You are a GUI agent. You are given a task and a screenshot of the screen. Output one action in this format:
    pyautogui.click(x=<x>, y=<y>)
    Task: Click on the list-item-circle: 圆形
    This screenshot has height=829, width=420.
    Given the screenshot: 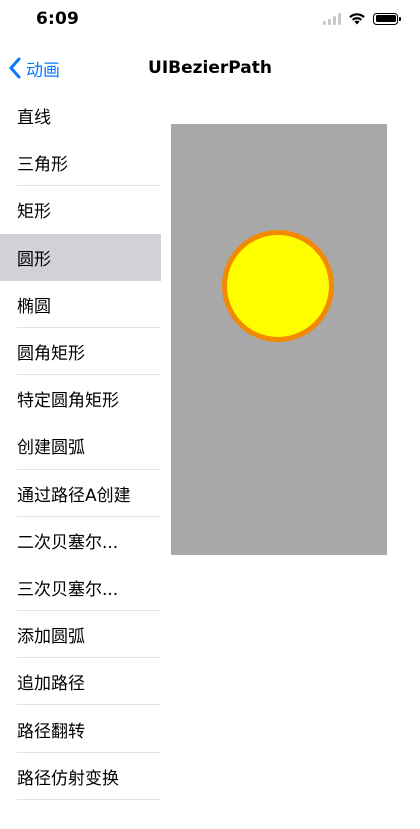 What is the action you would take?
    pyautogui.click(x=80, y=257)
    